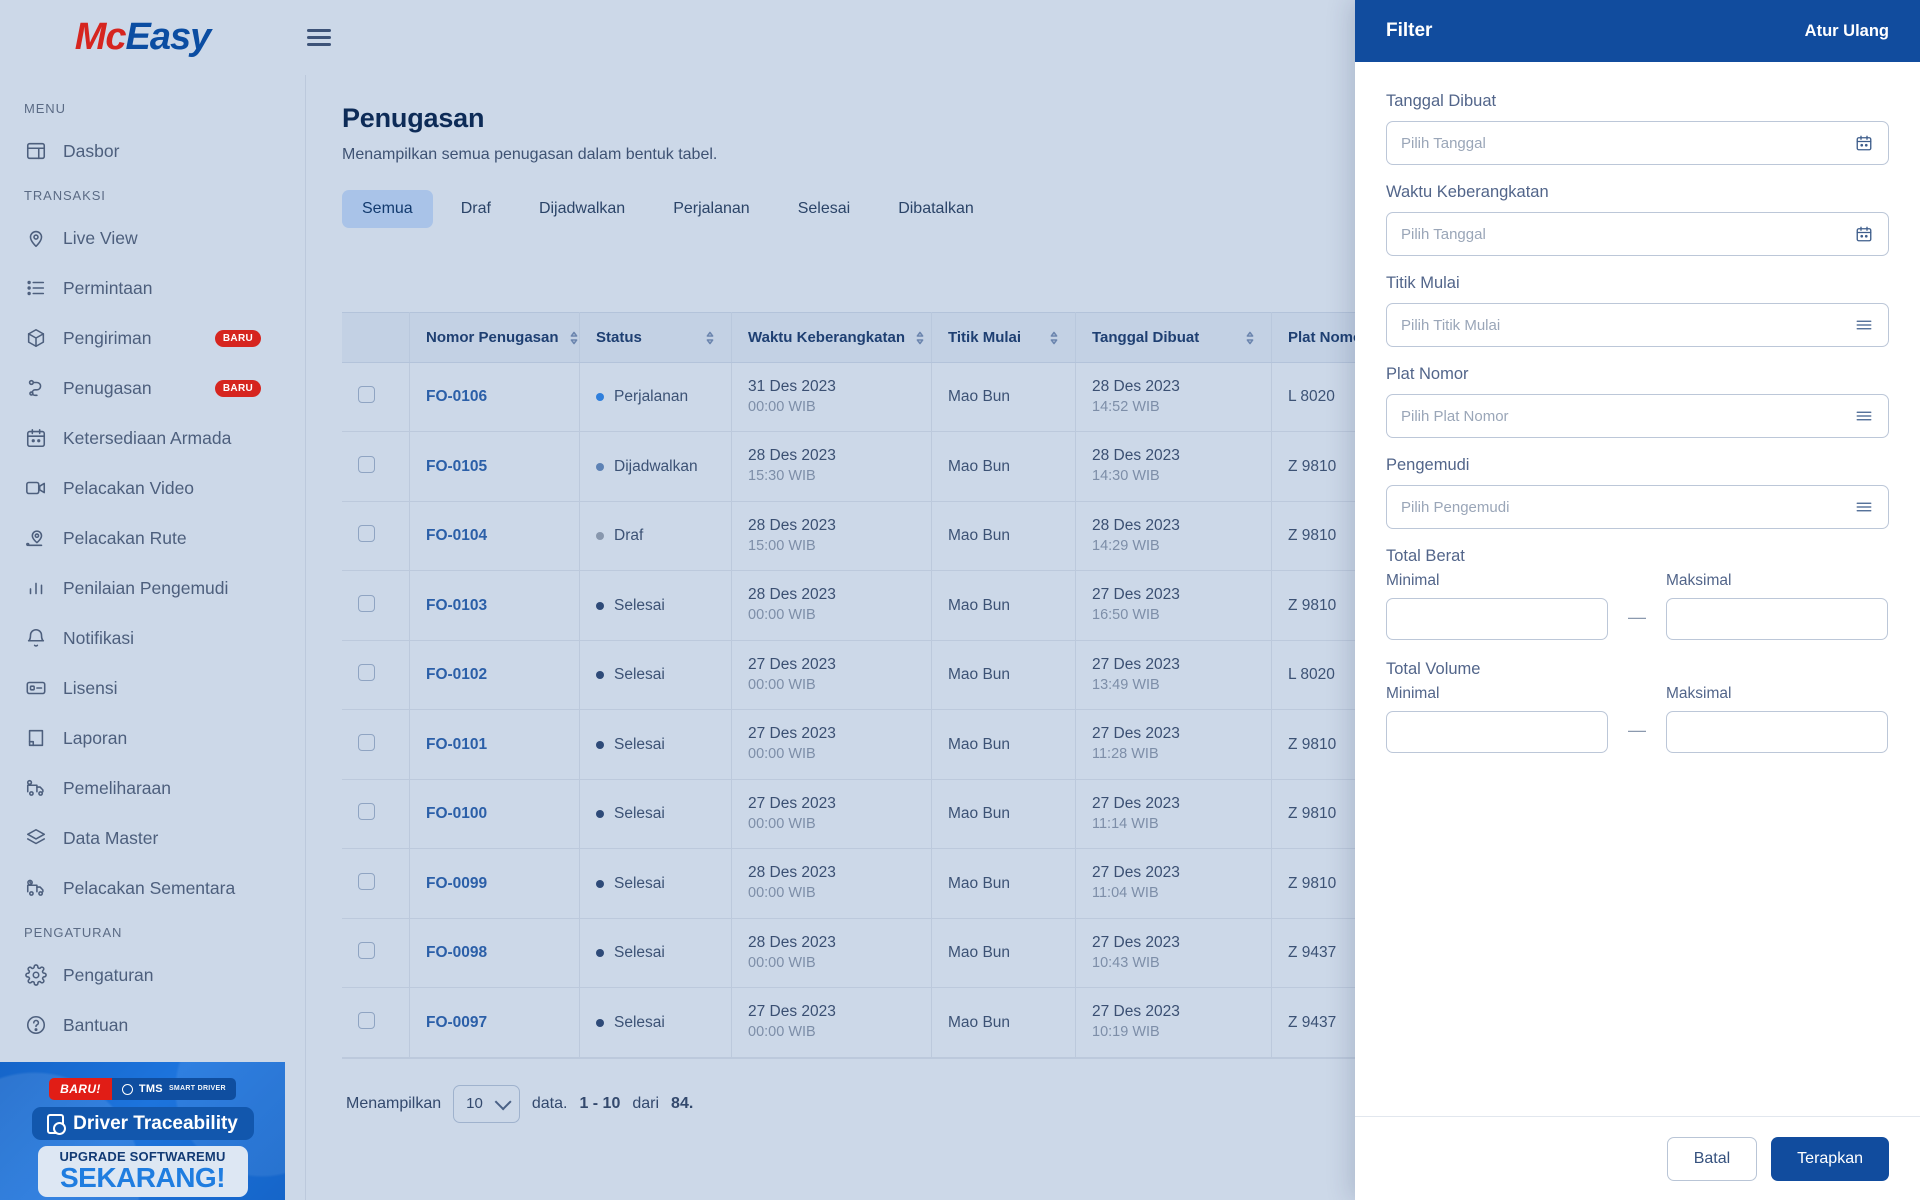 The width and height of the screenshot is (1920, 1200). I want to click on penugasan-link: FO-0099, so click(456, 883).